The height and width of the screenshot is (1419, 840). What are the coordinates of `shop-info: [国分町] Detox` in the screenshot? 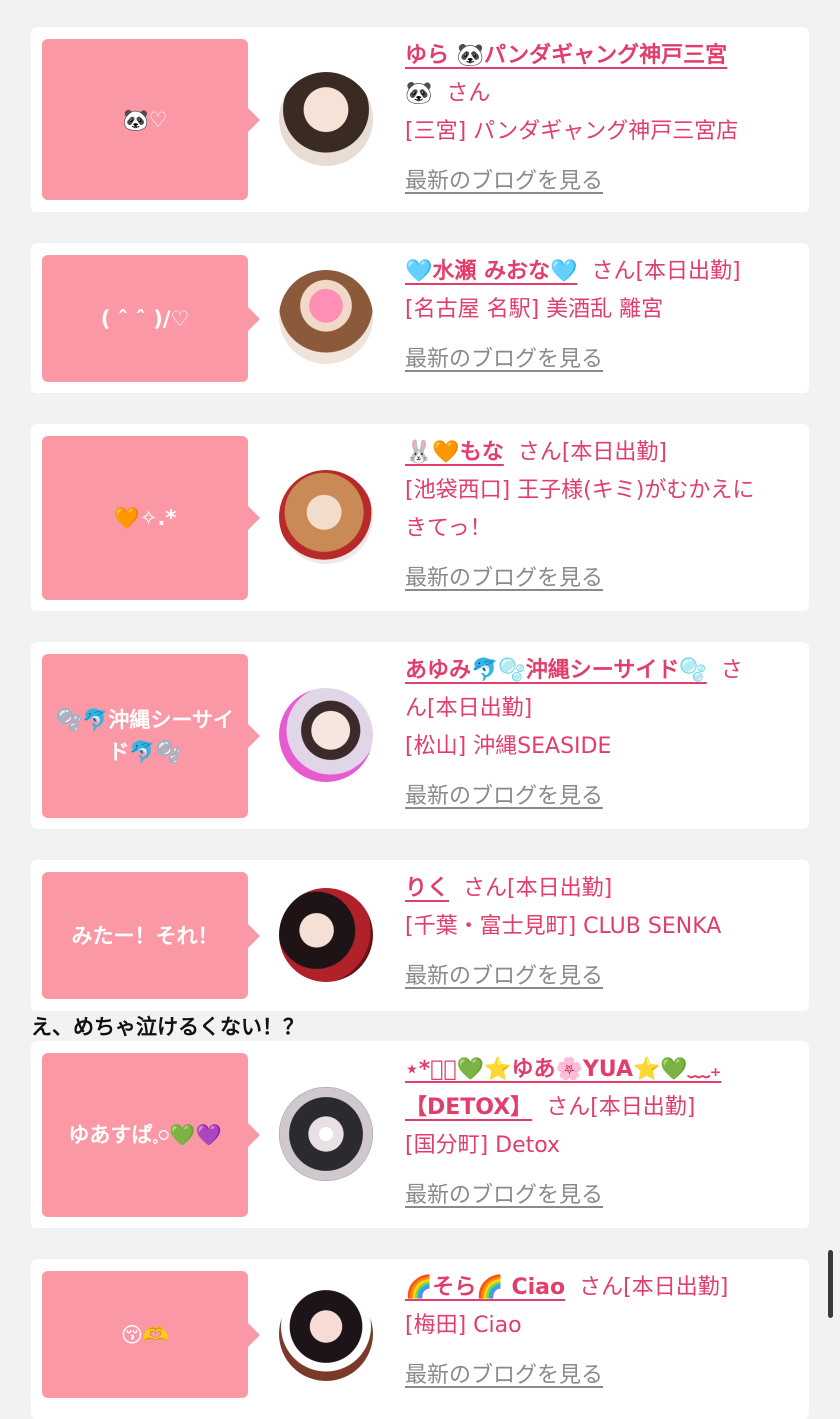 It's located at (483, 1145).